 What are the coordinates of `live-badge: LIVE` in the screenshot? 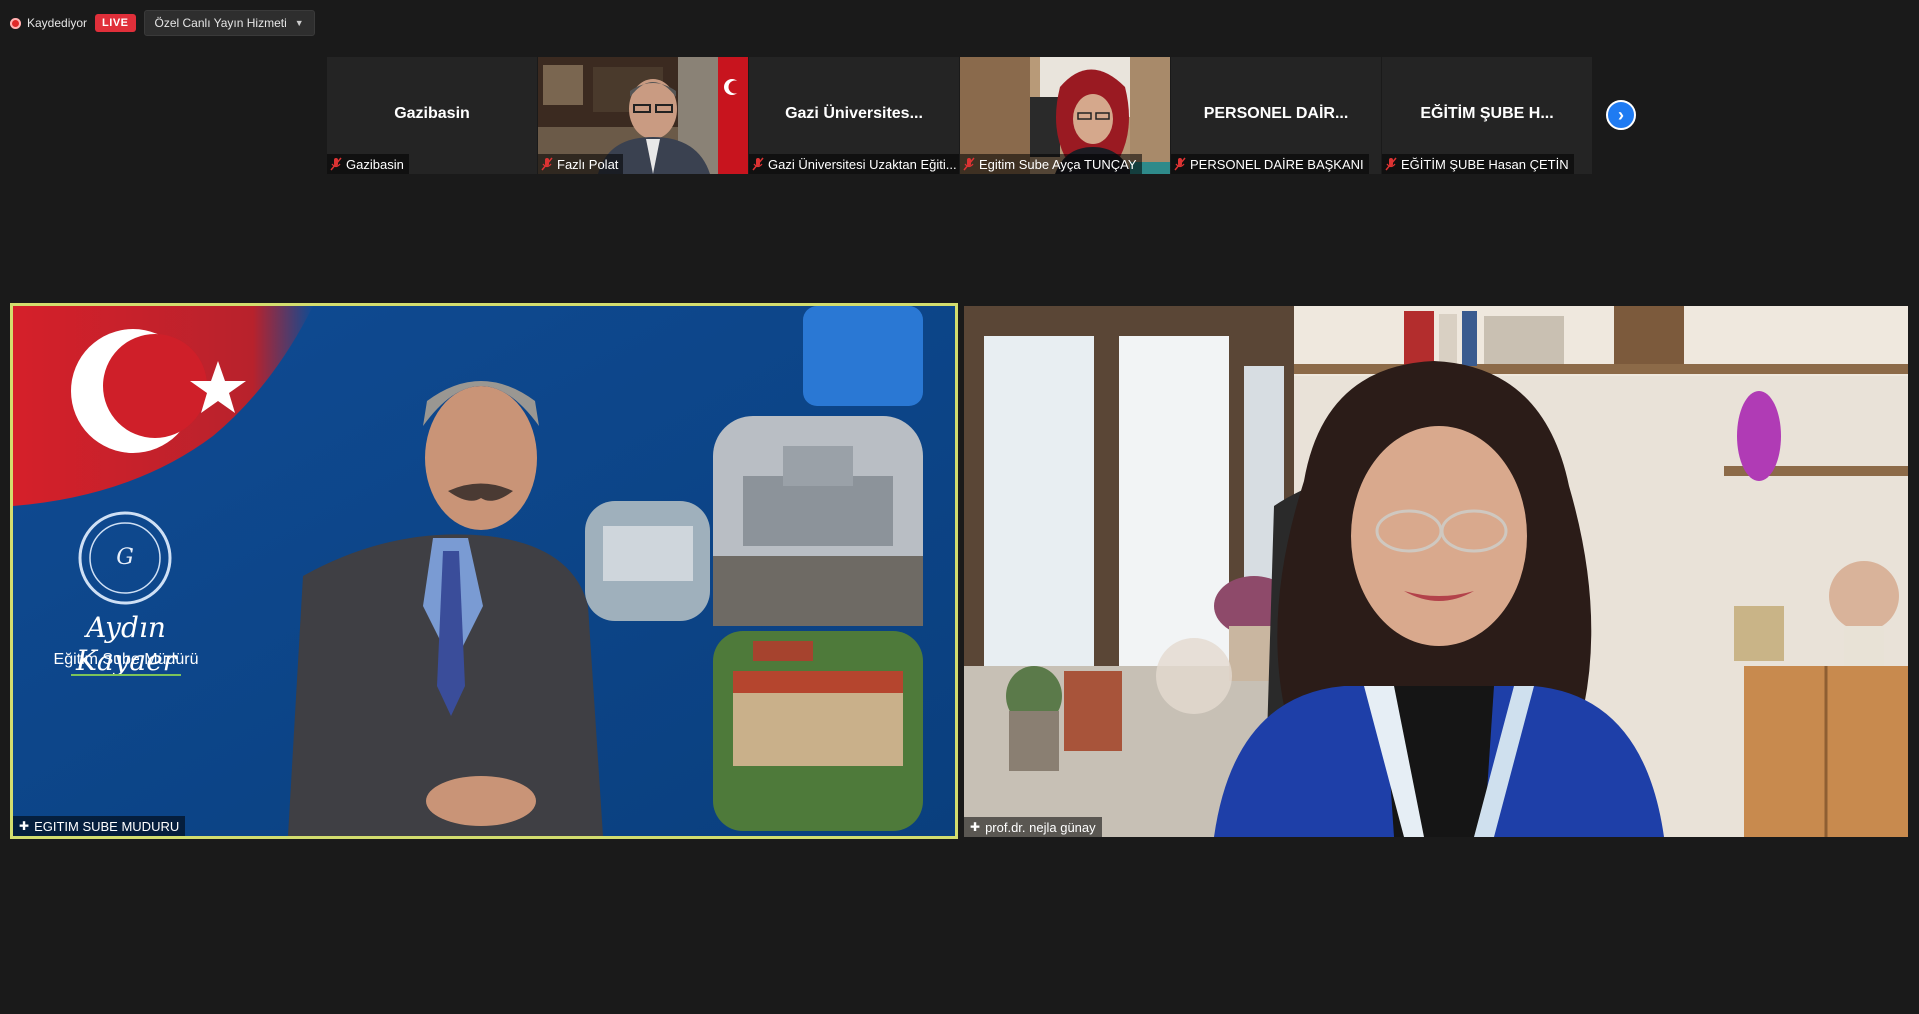 It's located at (115, 23).